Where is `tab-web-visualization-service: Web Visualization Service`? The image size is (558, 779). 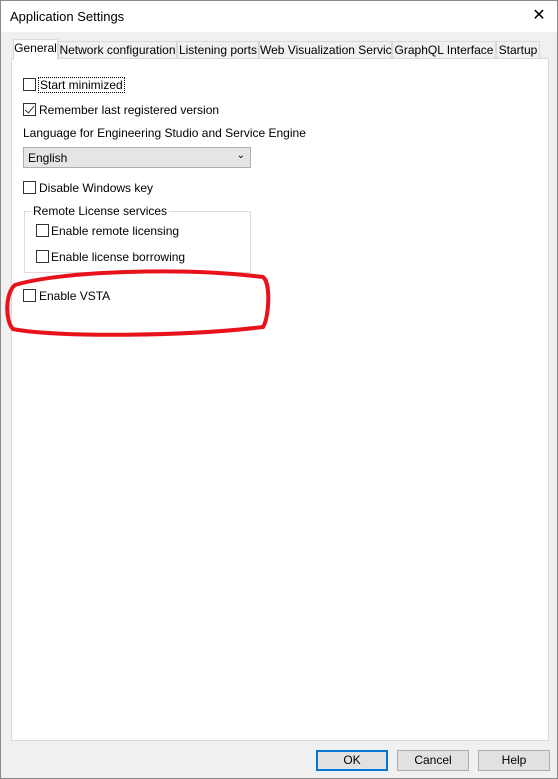
tab-web-visualization-service: Web Visualization Service is located at coordinates (328, 50).